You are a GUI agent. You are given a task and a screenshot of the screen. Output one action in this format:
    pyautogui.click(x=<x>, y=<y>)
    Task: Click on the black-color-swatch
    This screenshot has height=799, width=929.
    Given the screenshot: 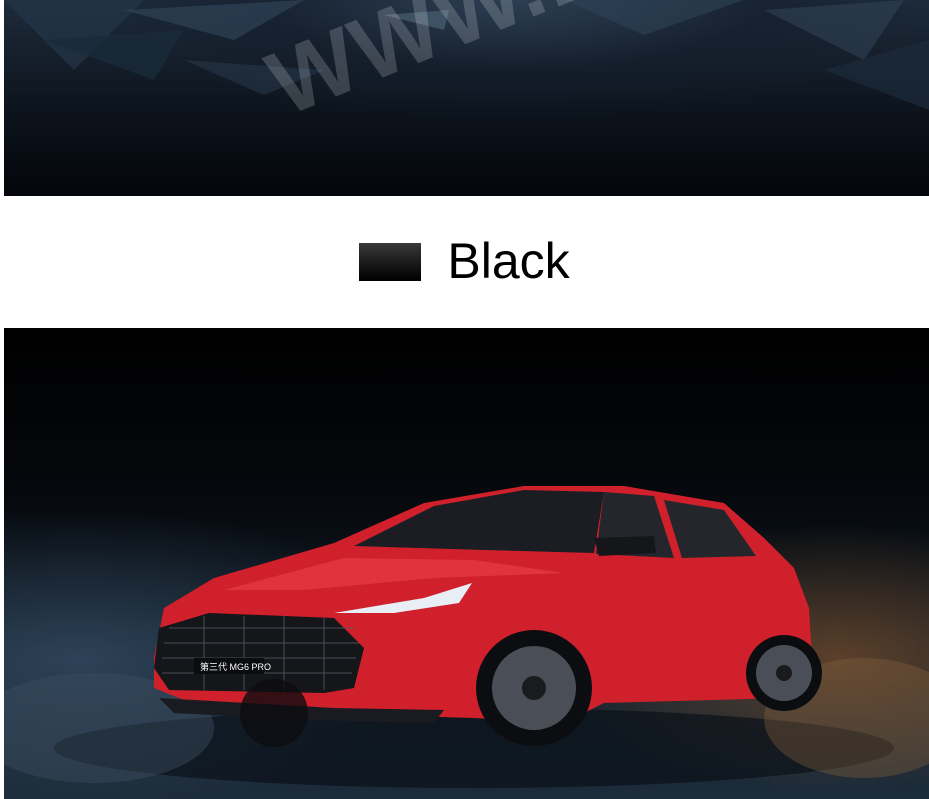 What is the action you would take?
    pyautogui.click(x=390, y=262)
    